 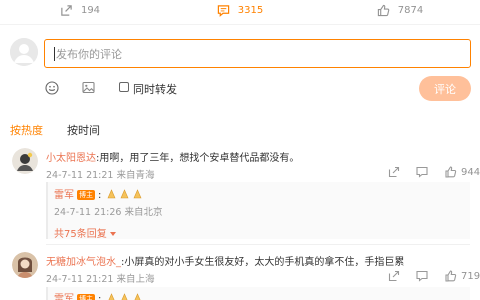 I want to click on repost-count: 194, so click(x=90, y=10).